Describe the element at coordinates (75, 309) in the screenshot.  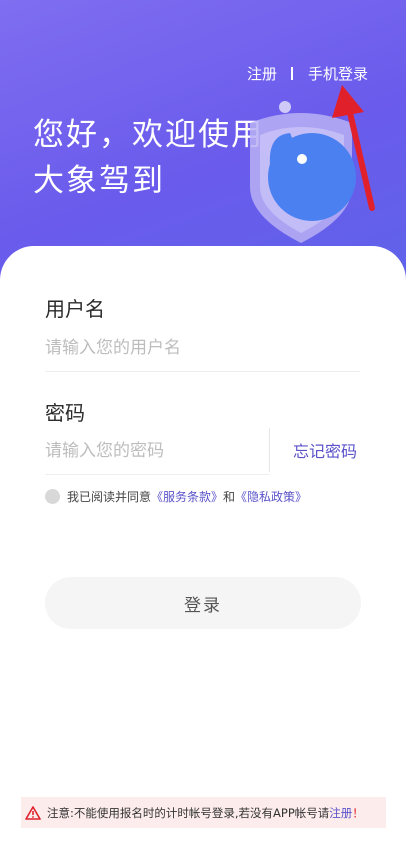
I see `username-label: 用户名` at that location.